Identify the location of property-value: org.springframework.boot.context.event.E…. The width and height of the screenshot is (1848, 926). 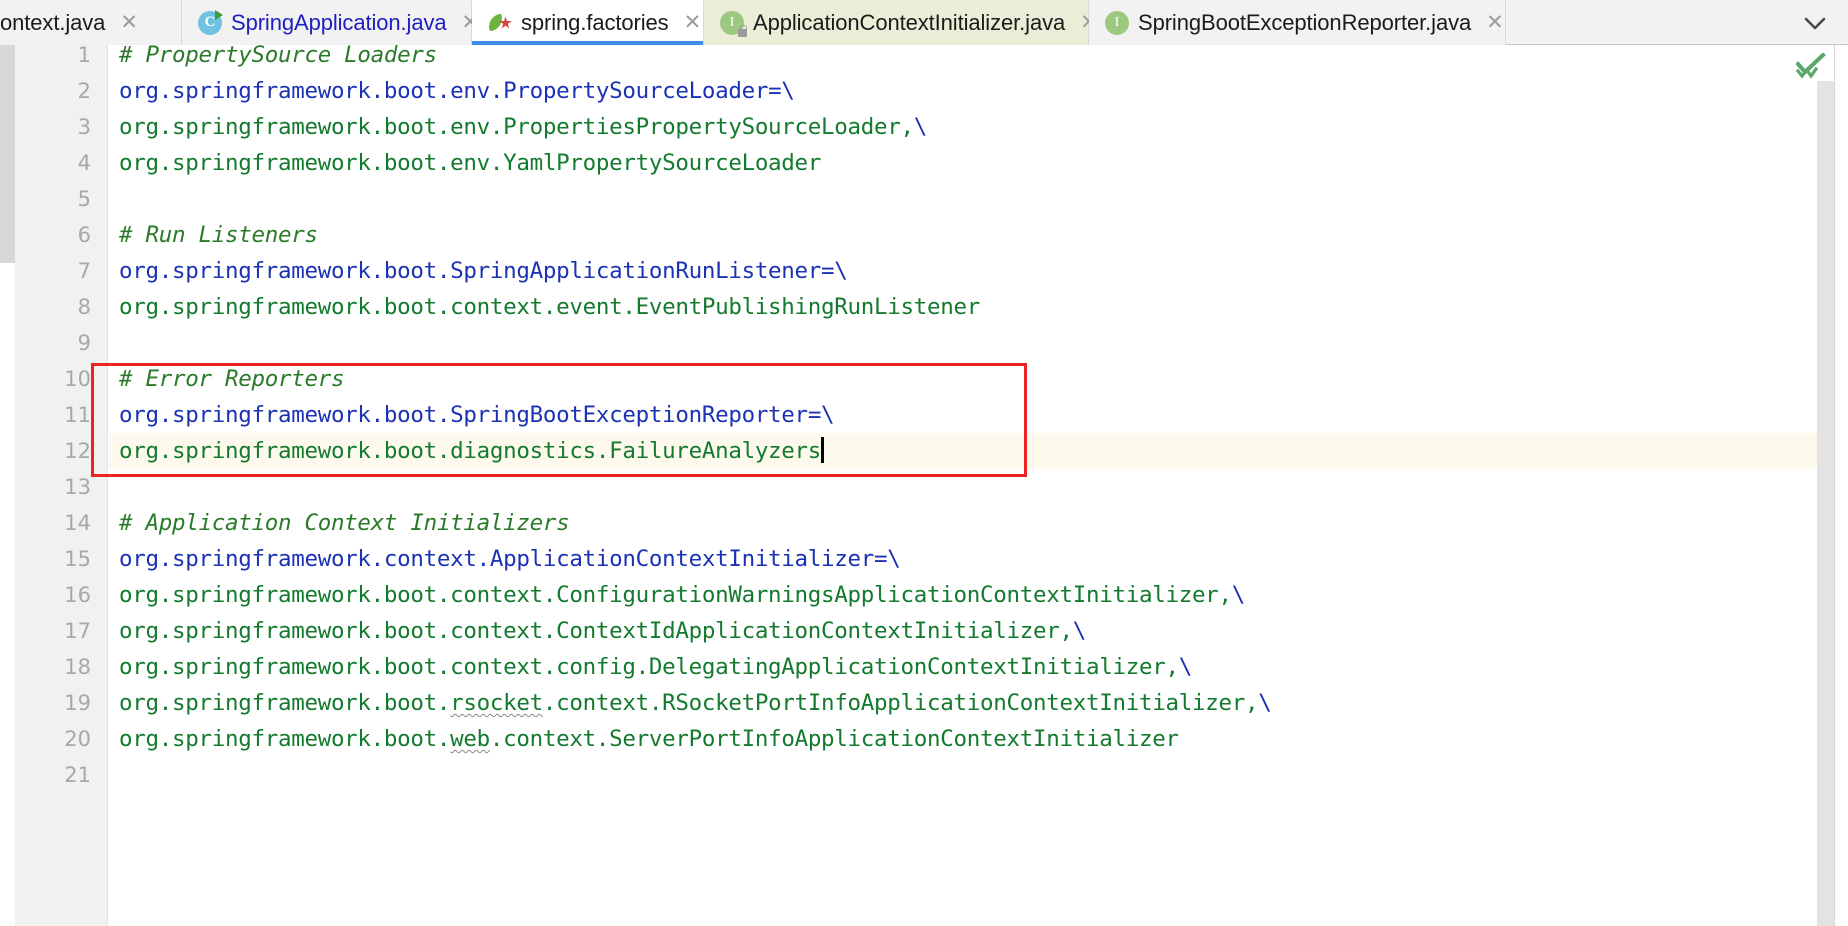
(550, 307).